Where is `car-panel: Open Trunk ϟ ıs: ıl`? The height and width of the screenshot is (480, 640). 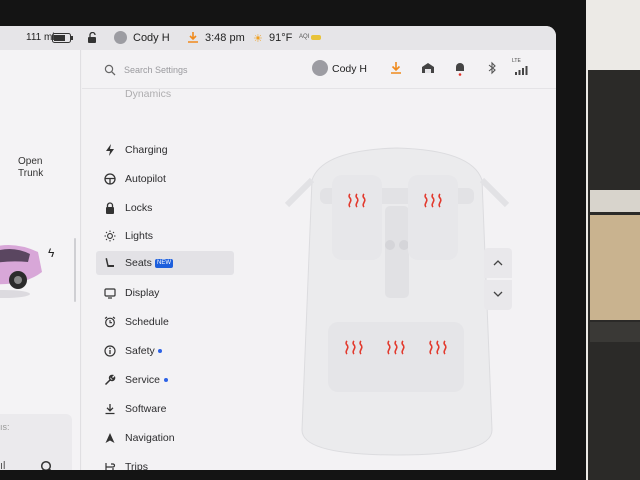
car-panel: Open Trunk ϟ ıs: ıl is located at coordinates (40, 260).